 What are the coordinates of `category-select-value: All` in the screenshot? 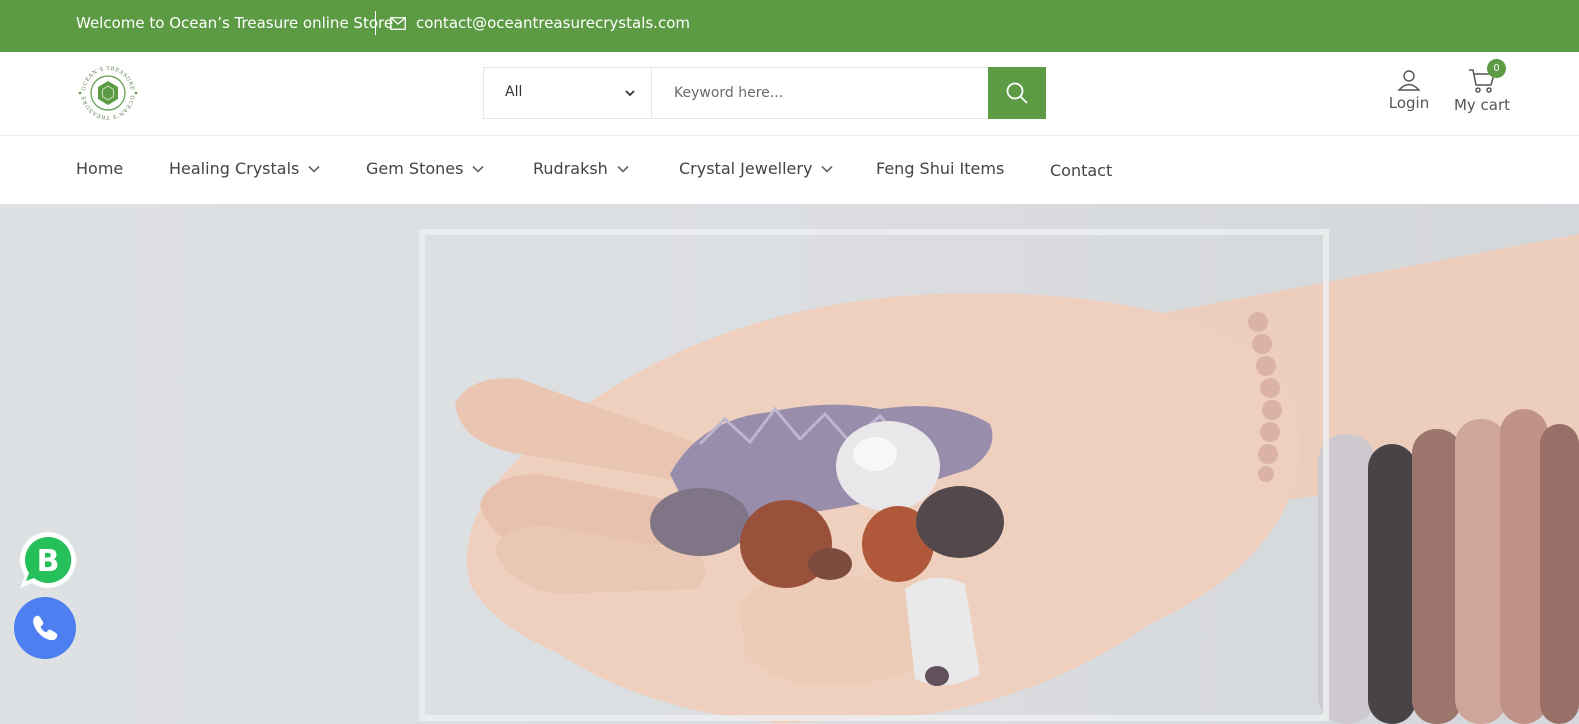 It's located at (514, 92).